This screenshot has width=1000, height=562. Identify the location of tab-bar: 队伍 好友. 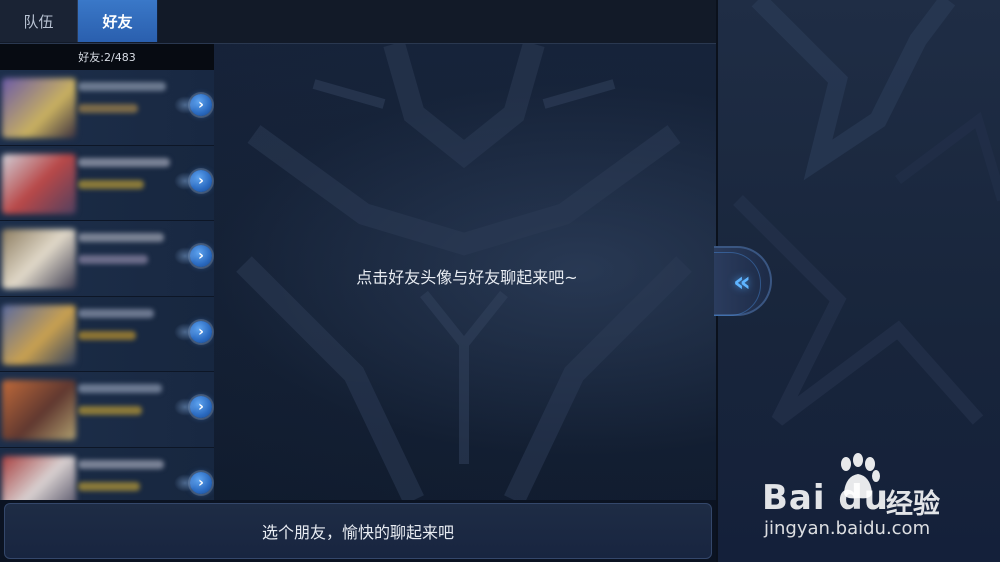
(358, 22).